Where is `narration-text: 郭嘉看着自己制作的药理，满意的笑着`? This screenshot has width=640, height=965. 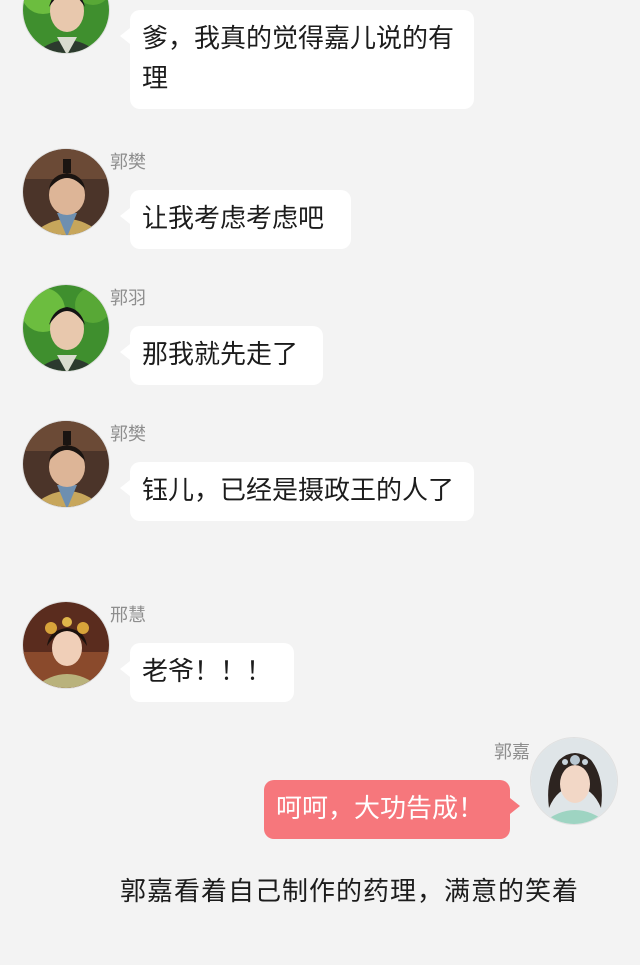 narration-text: 郭嘉看着自己制作的药理，满意的笑着 is located at coordinates (350, 892).